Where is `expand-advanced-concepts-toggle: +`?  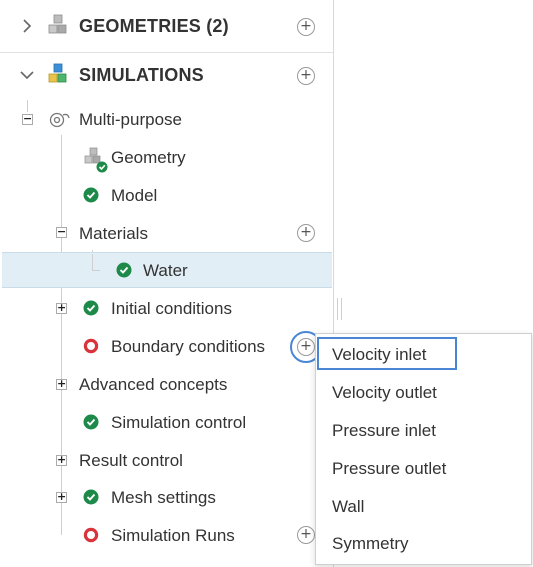 expand-advanced-concepts-toggle: + is located at coordinates (61, 384).